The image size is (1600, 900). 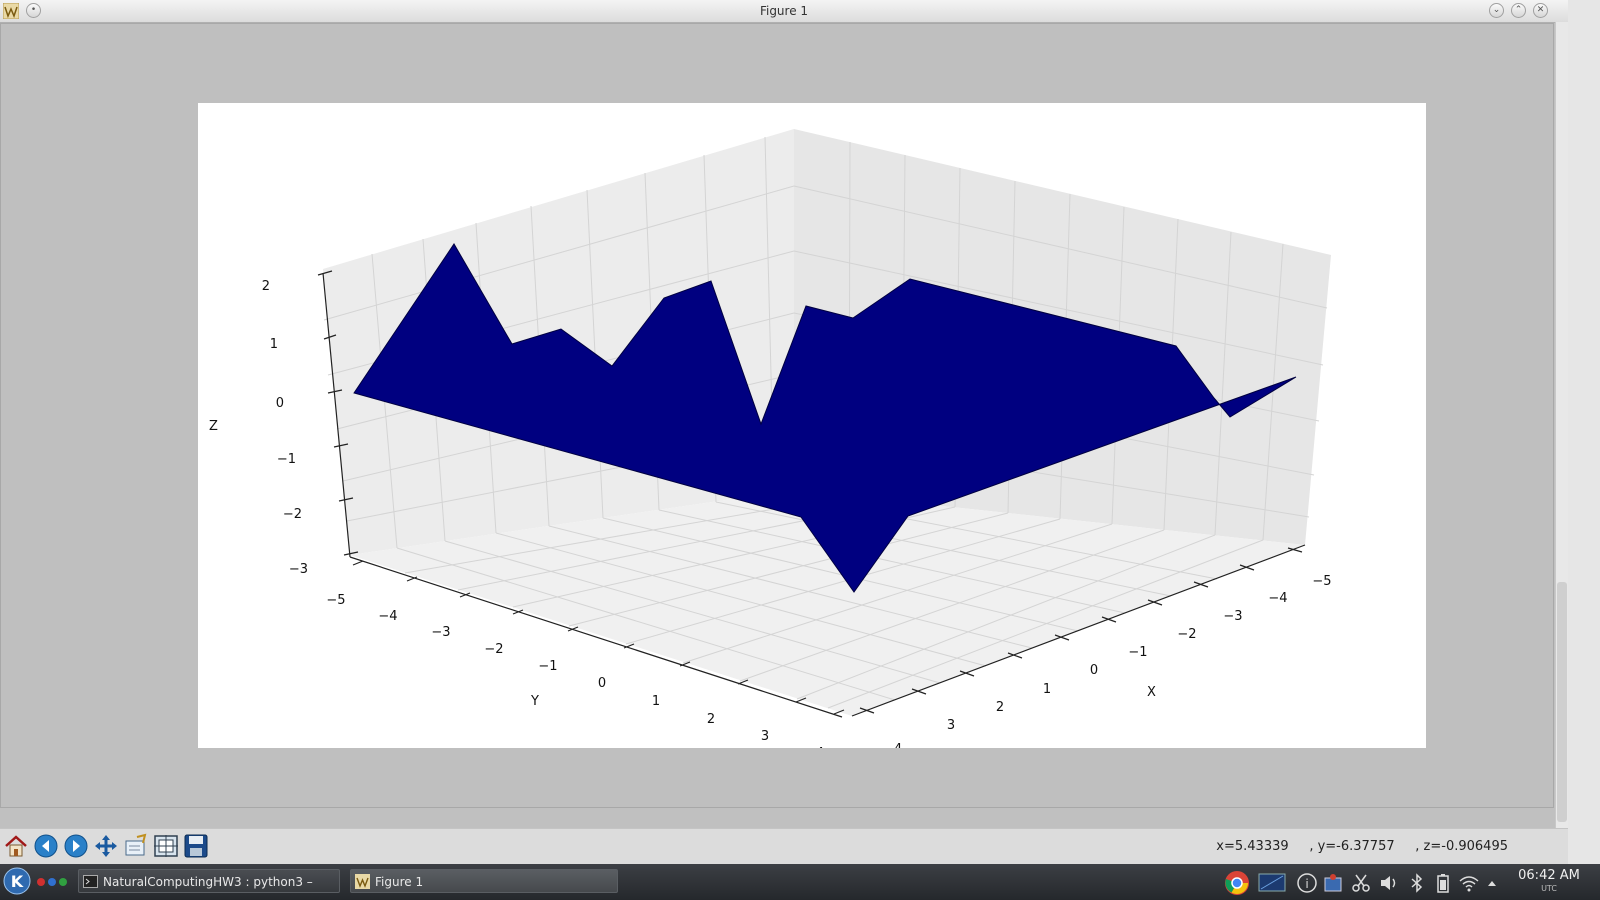 I want to click on x-tick-label: −2, so click(x=1186, y=634).